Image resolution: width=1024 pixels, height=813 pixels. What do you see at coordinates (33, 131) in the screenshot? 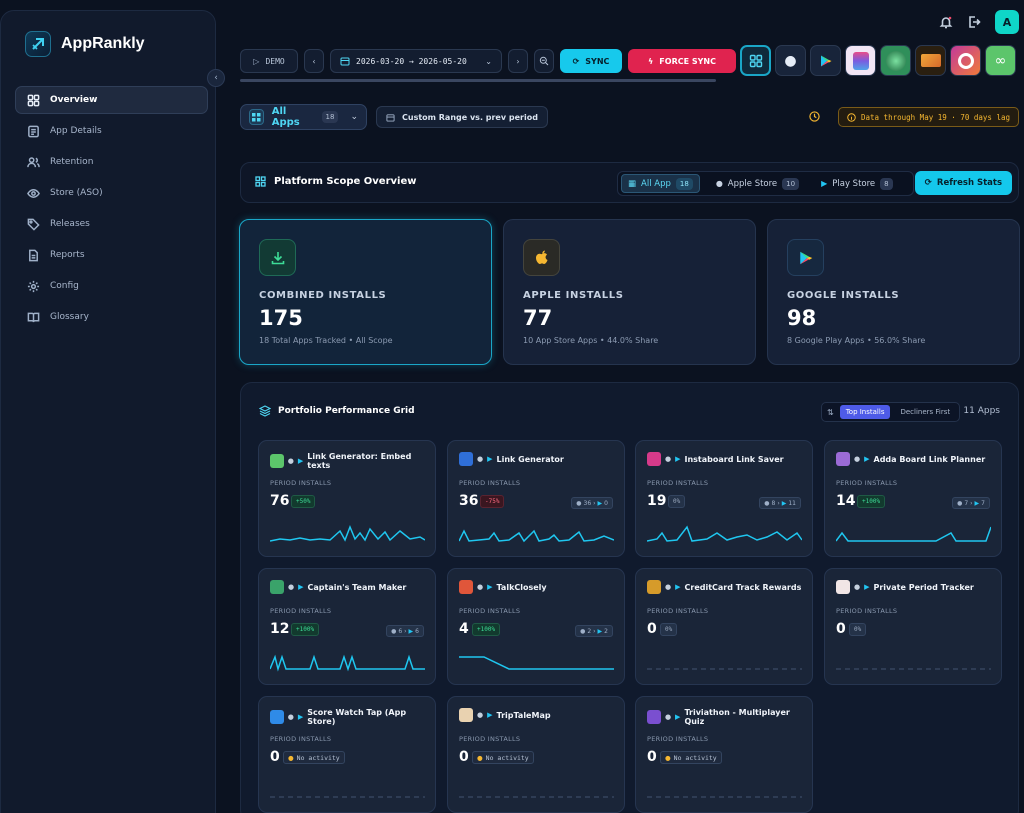
I see `document-icon` at bounding box center [33, 131].